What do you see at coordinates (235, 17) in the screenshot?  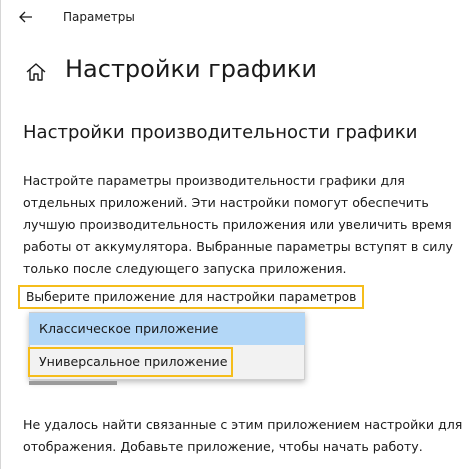 I see `title-bar: Параметры` at bounding box center [235, 17].